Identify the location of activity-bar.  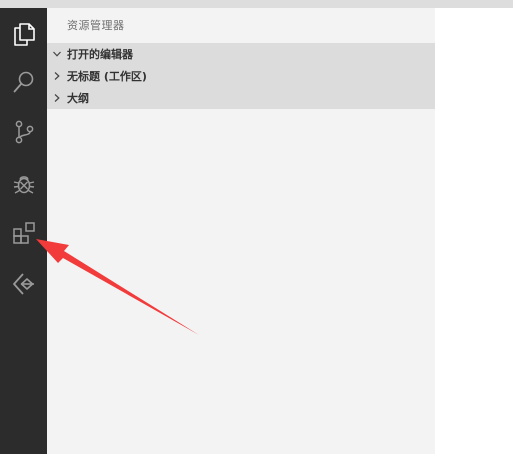
(23, 231).